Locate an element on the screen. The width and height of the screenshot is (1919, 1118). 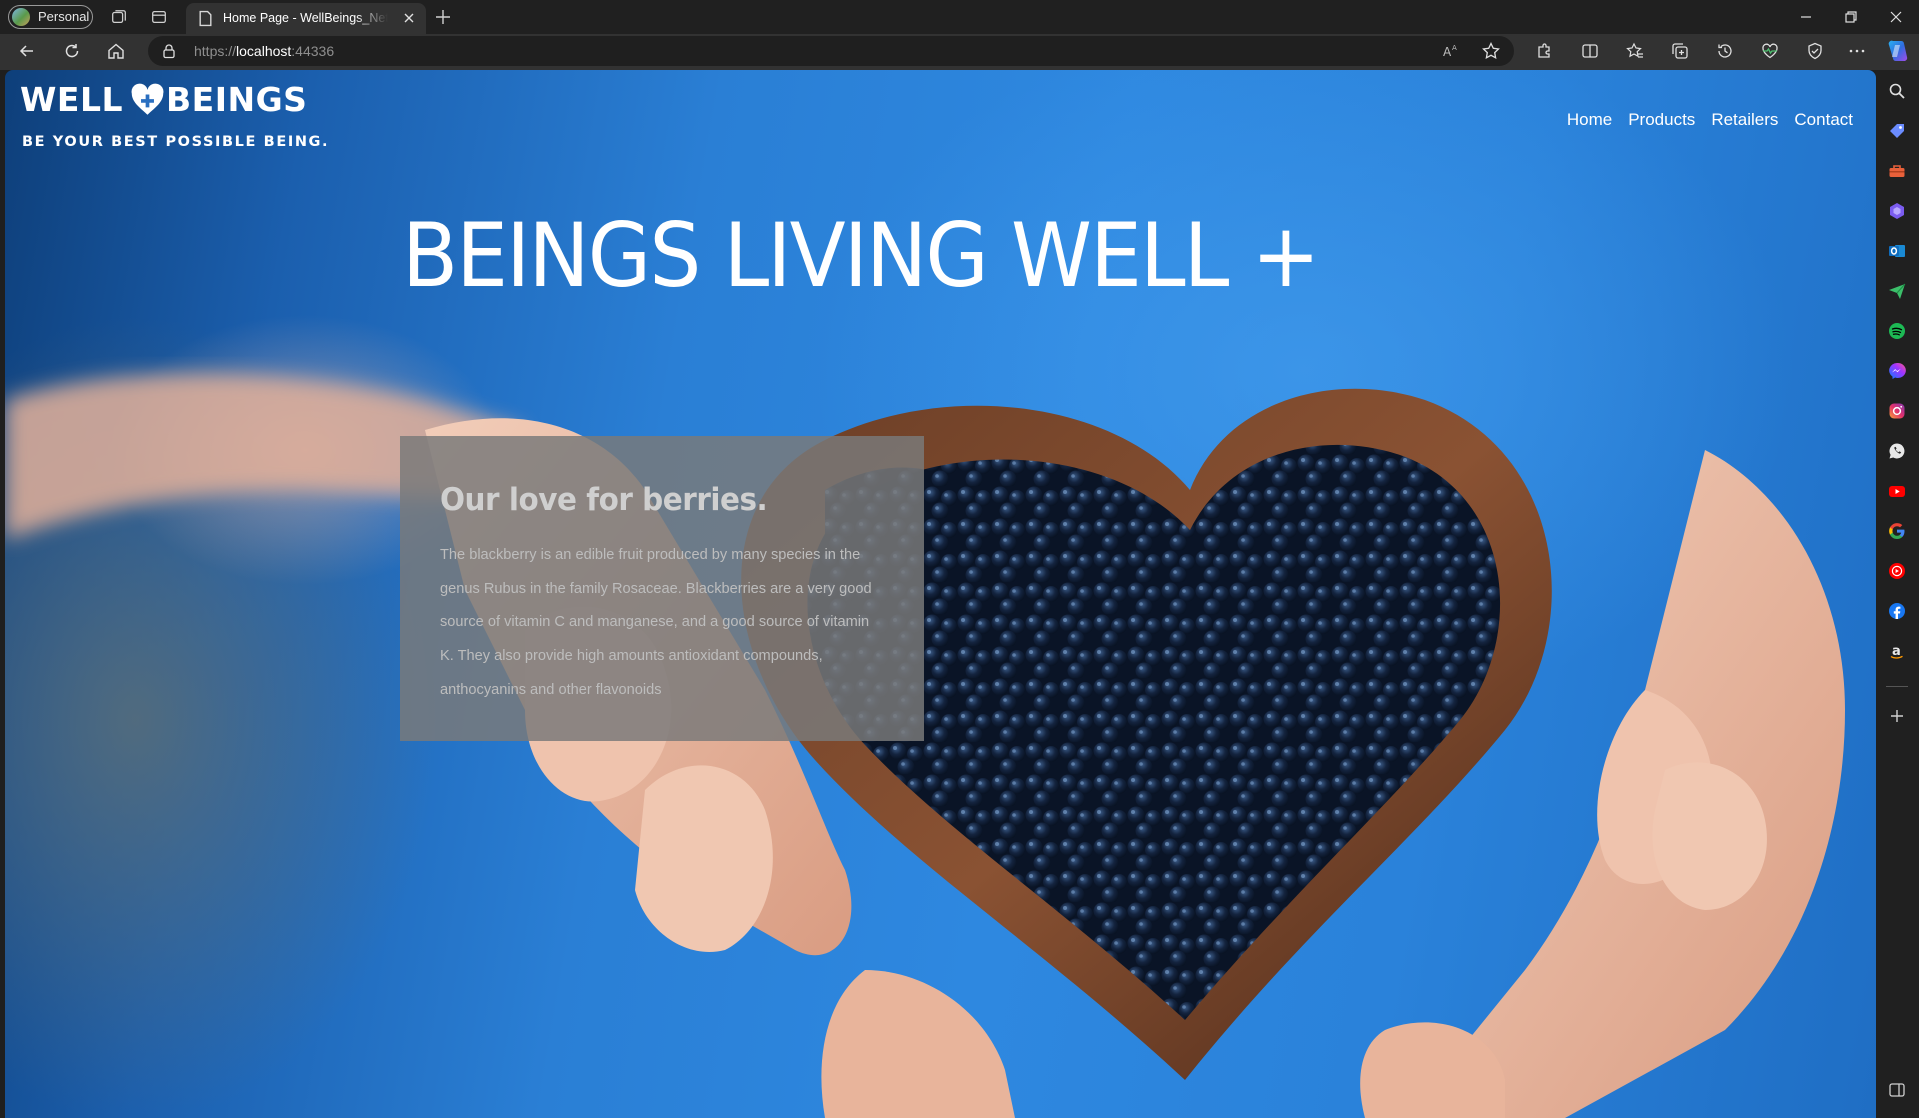
tab-home-page: Home Page - WellBeings_NetCore is located at coordinates (306, 18).